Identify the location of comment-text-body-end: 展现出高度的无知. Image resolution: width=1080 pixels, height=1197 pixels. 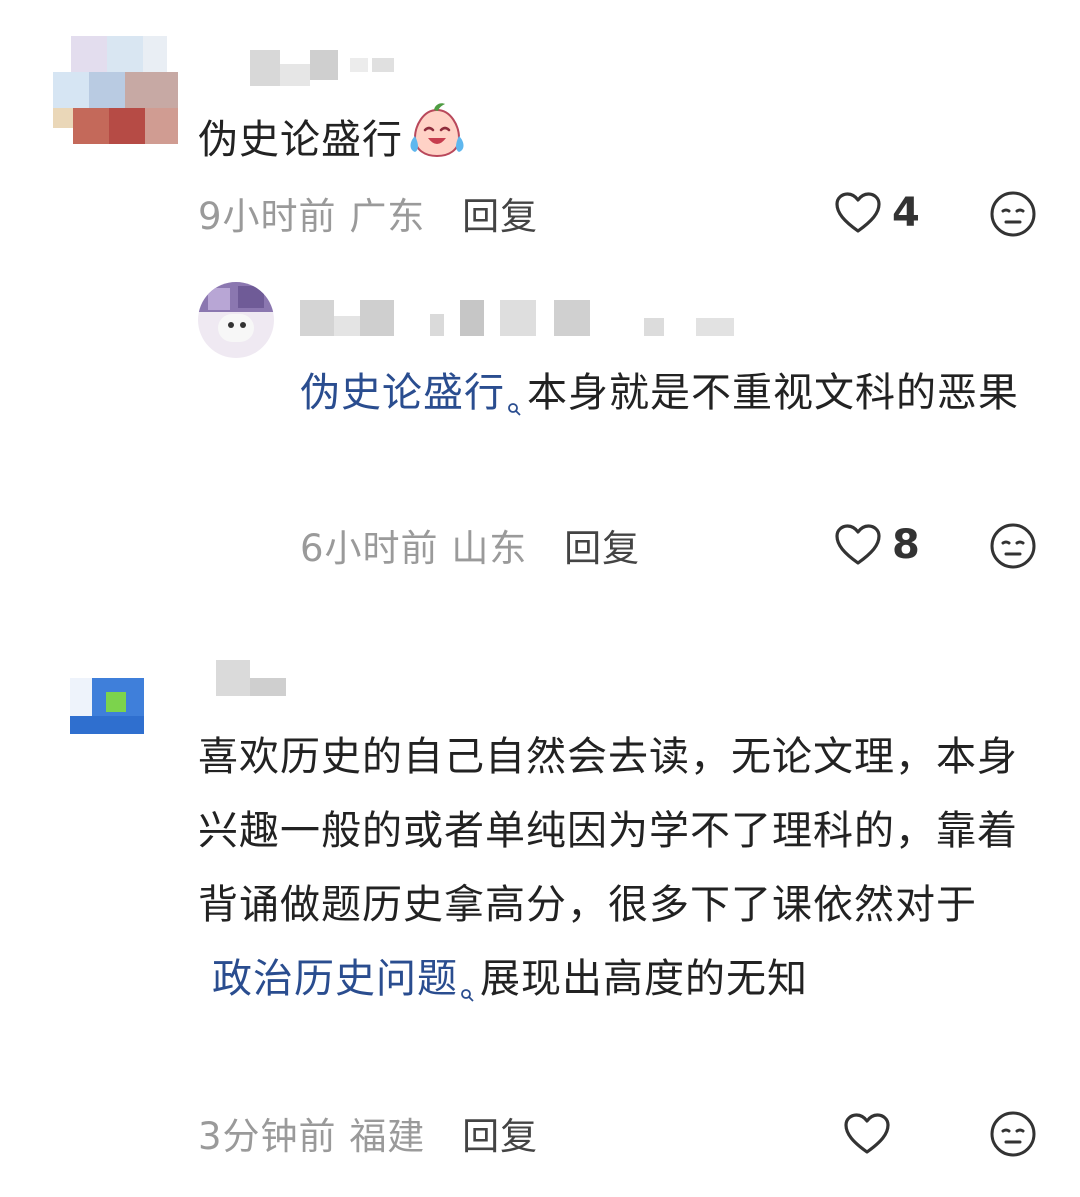
(644, 979).